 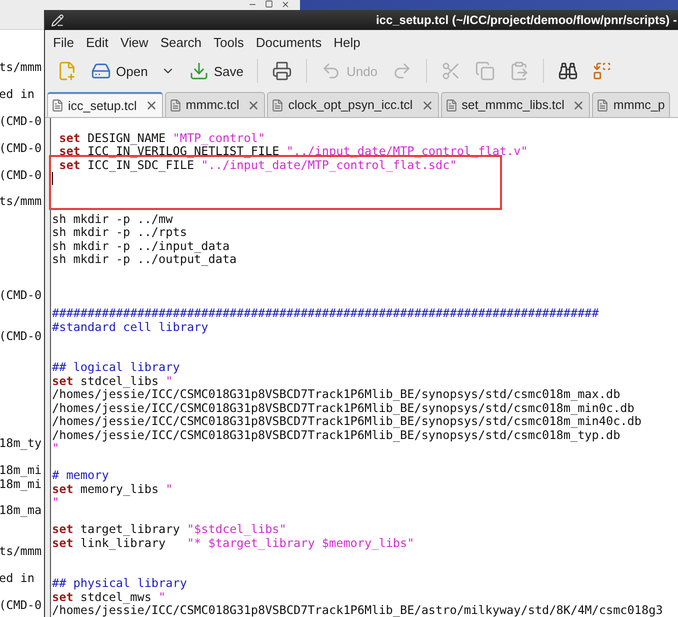 I want to click on binoculars-icon, so click(x=568, y=71).